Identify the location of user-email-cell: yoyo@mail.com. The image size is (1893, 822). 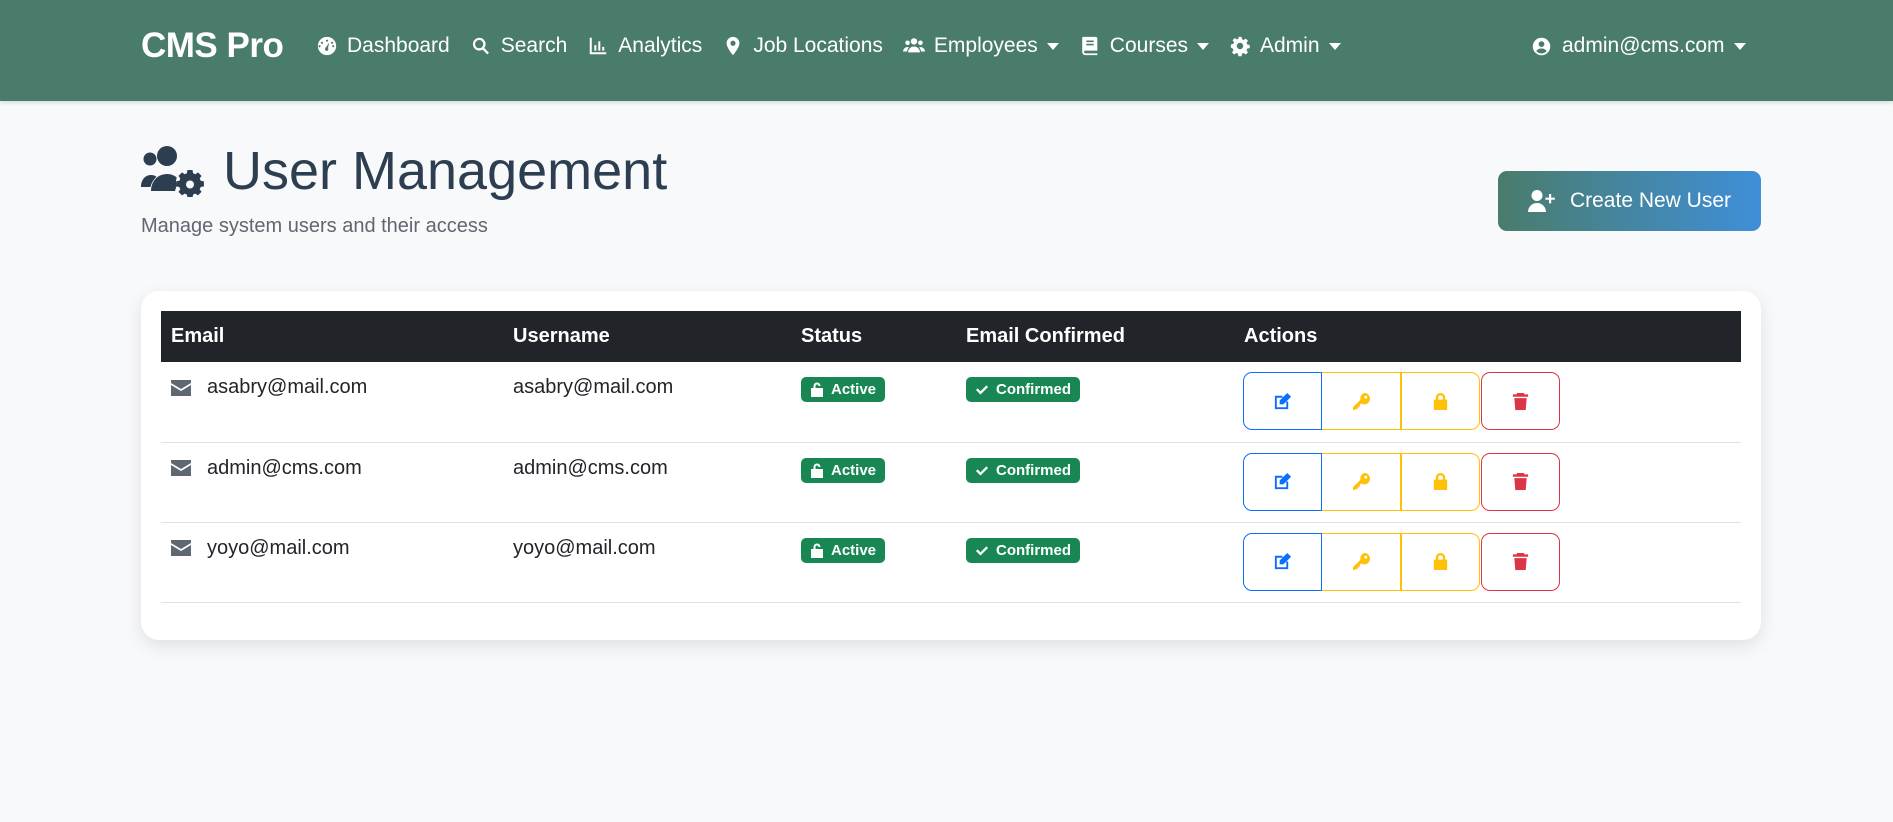
(278, 547).